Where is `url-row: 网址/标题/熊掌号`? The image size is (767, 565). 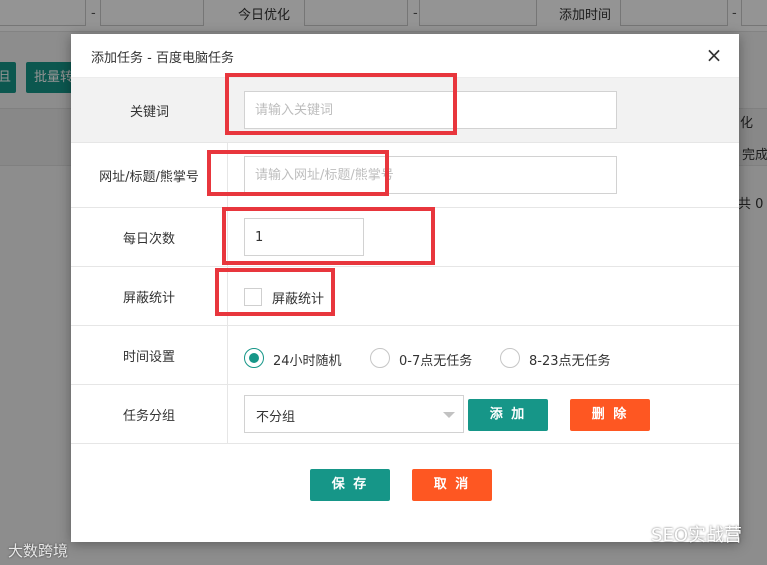 url-row: 网址/标题/熊掌号 is located at coordinates (405, 175).